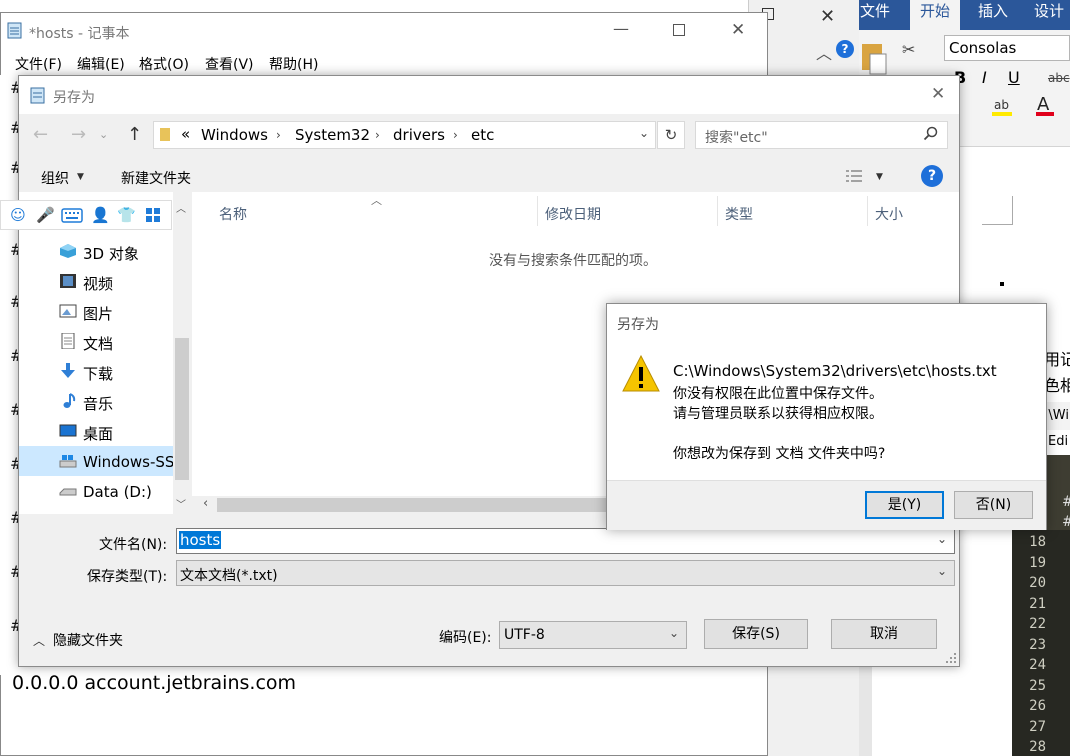 This screenshot has width=1070, height=756. I want to click on breadcrumb-etc: etc, so click(482, 135).